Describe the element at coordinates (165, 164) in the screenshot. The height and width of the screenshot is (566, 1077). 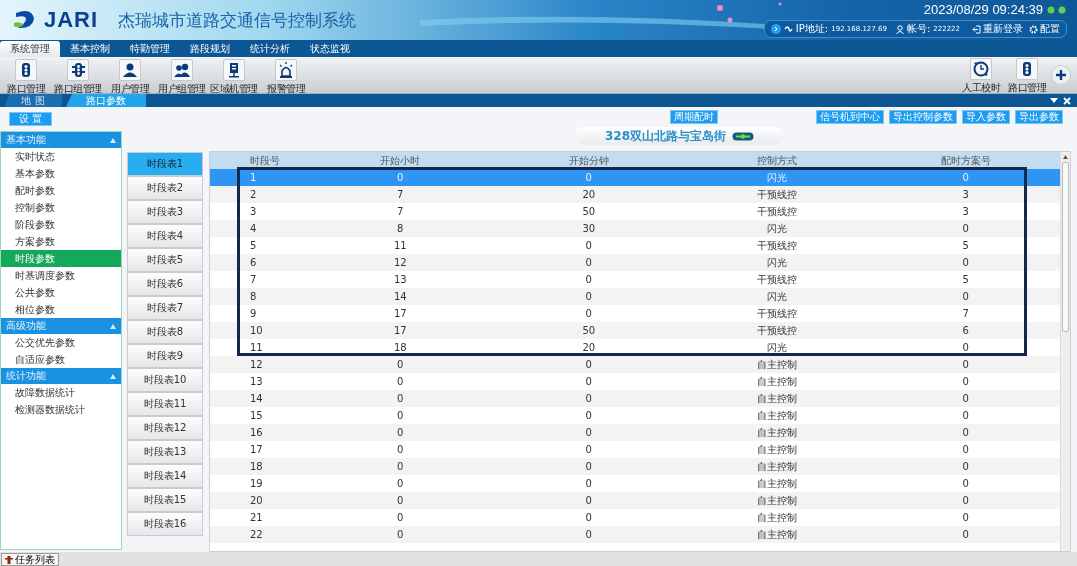
I see `schedule-tab: 时段表1` at that location.